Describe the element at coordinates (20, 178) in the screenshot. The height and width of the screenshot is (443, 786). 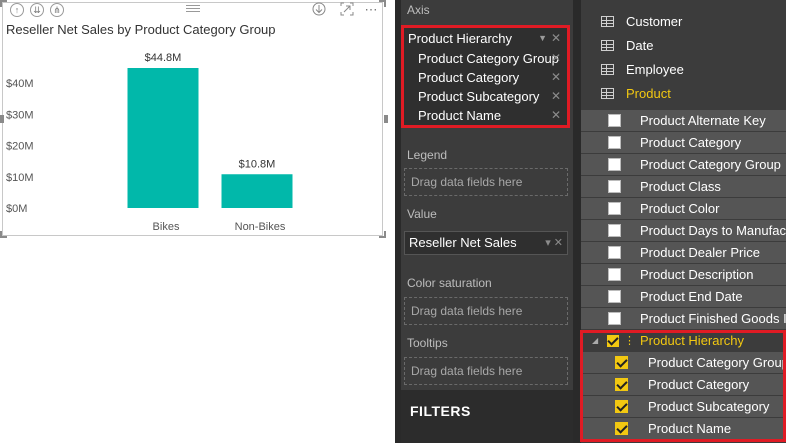
I see `y-axis-tick-label: $10M` at that location.